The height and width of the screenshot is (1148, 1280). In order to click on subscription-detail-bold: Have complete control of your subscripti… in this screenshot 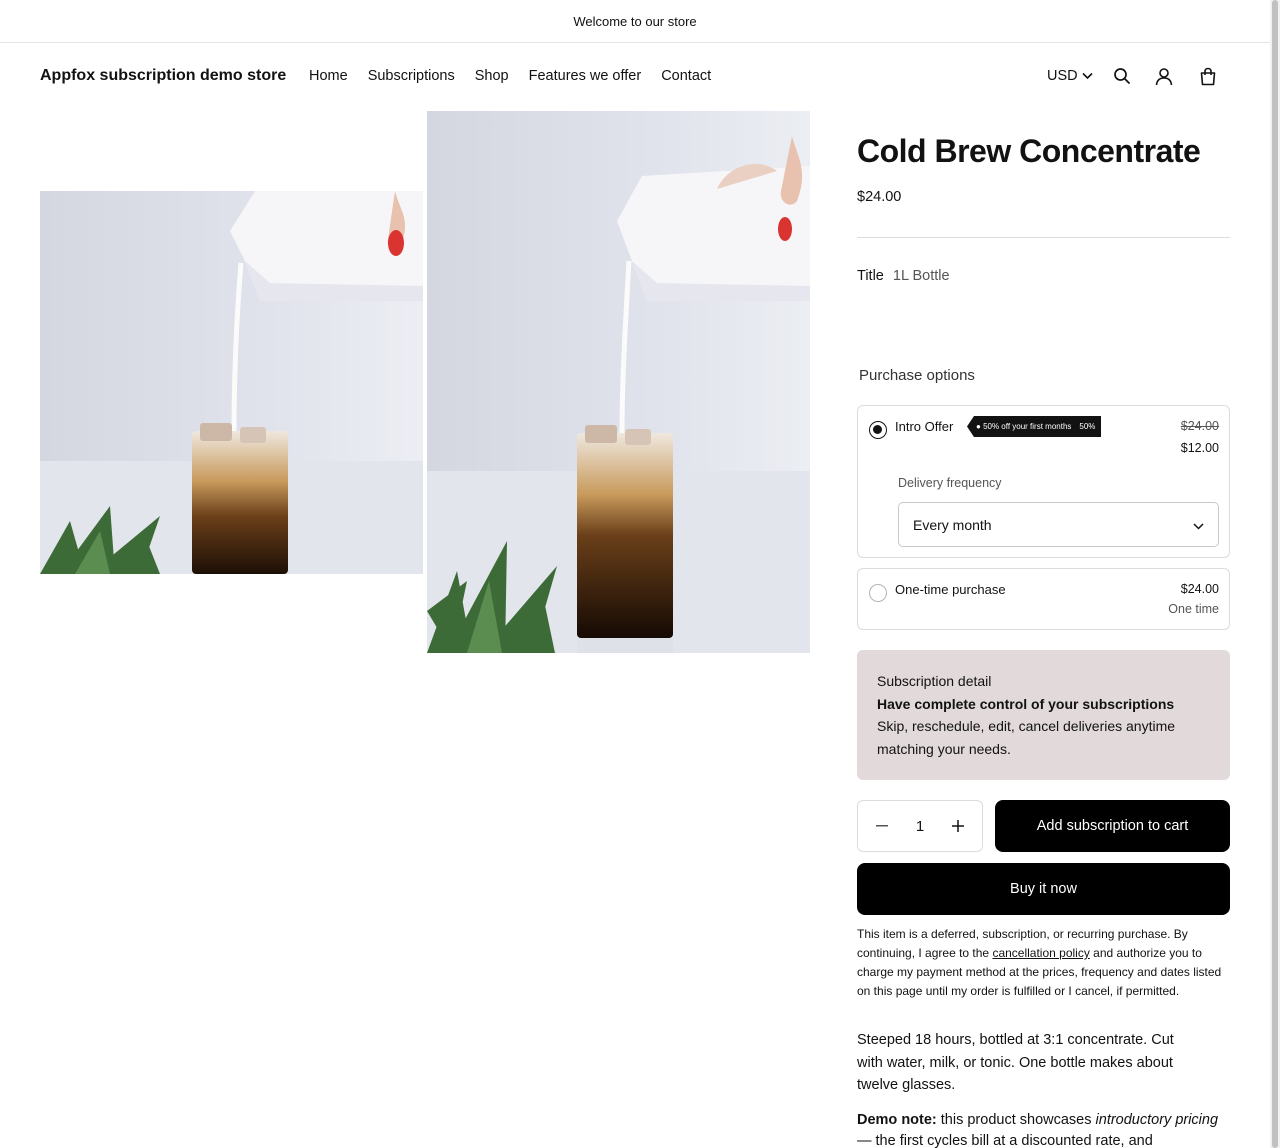, I will do `click(1026, 703)`.